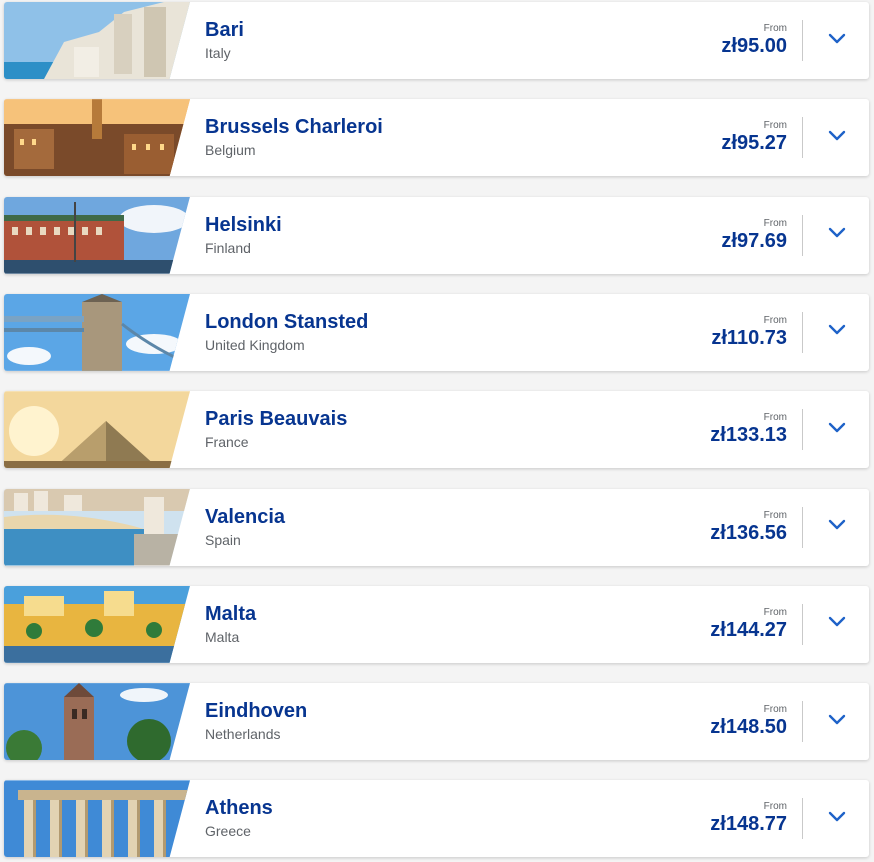 The image size is (874, 862). What do you see at coordinates (436, 40) in the screenshot?
I see `destination-card-bari: Bari Italy From zł95.00` at bounding box center [436, 40].